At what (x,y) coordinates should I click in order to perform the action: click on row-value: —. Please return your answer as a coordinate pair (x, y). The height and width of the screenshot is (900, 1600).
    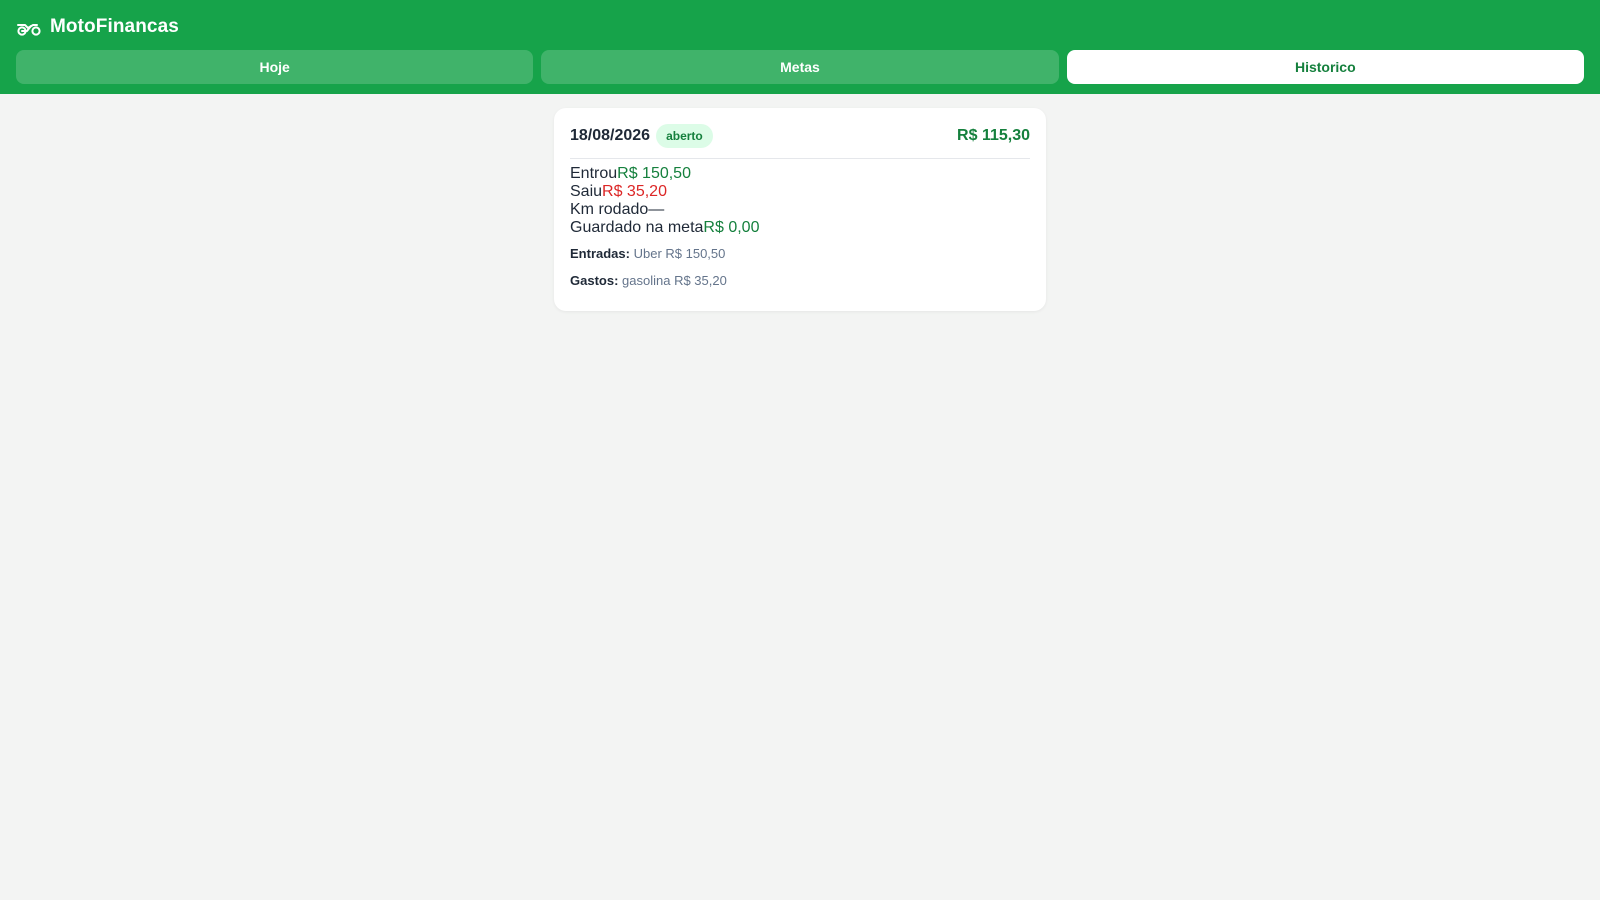
    Looking at the image, I should click on (656, 209).